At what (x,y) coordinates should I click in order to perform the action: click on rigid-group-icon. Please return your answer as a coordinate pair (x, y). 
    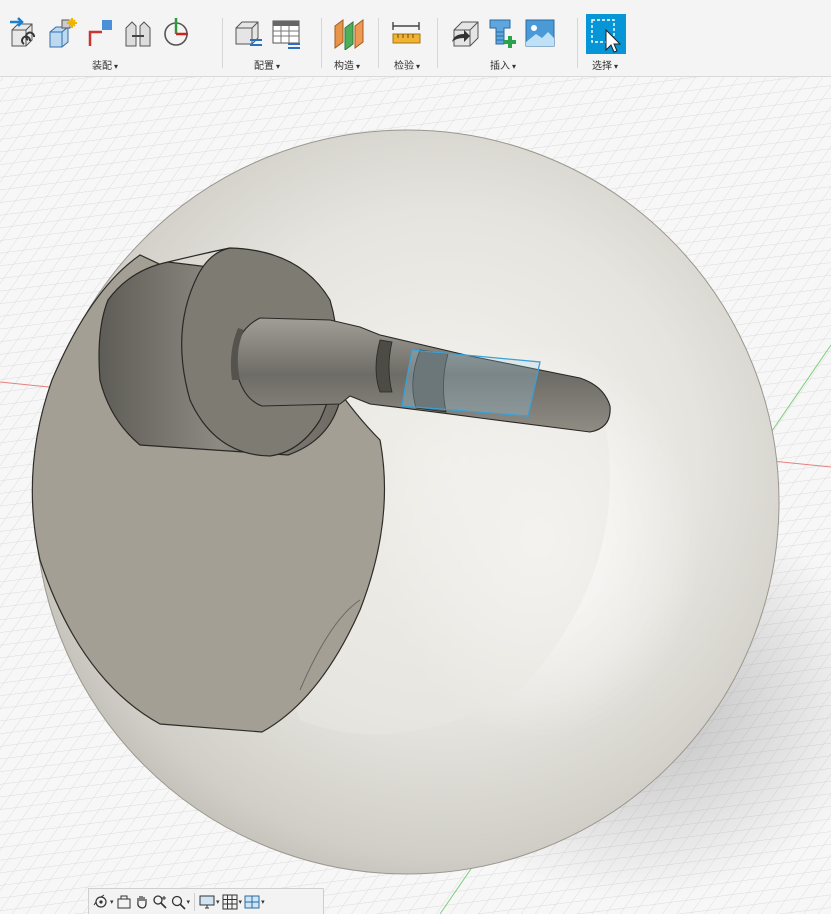
    Looking at the image, I should click on (138, 34).